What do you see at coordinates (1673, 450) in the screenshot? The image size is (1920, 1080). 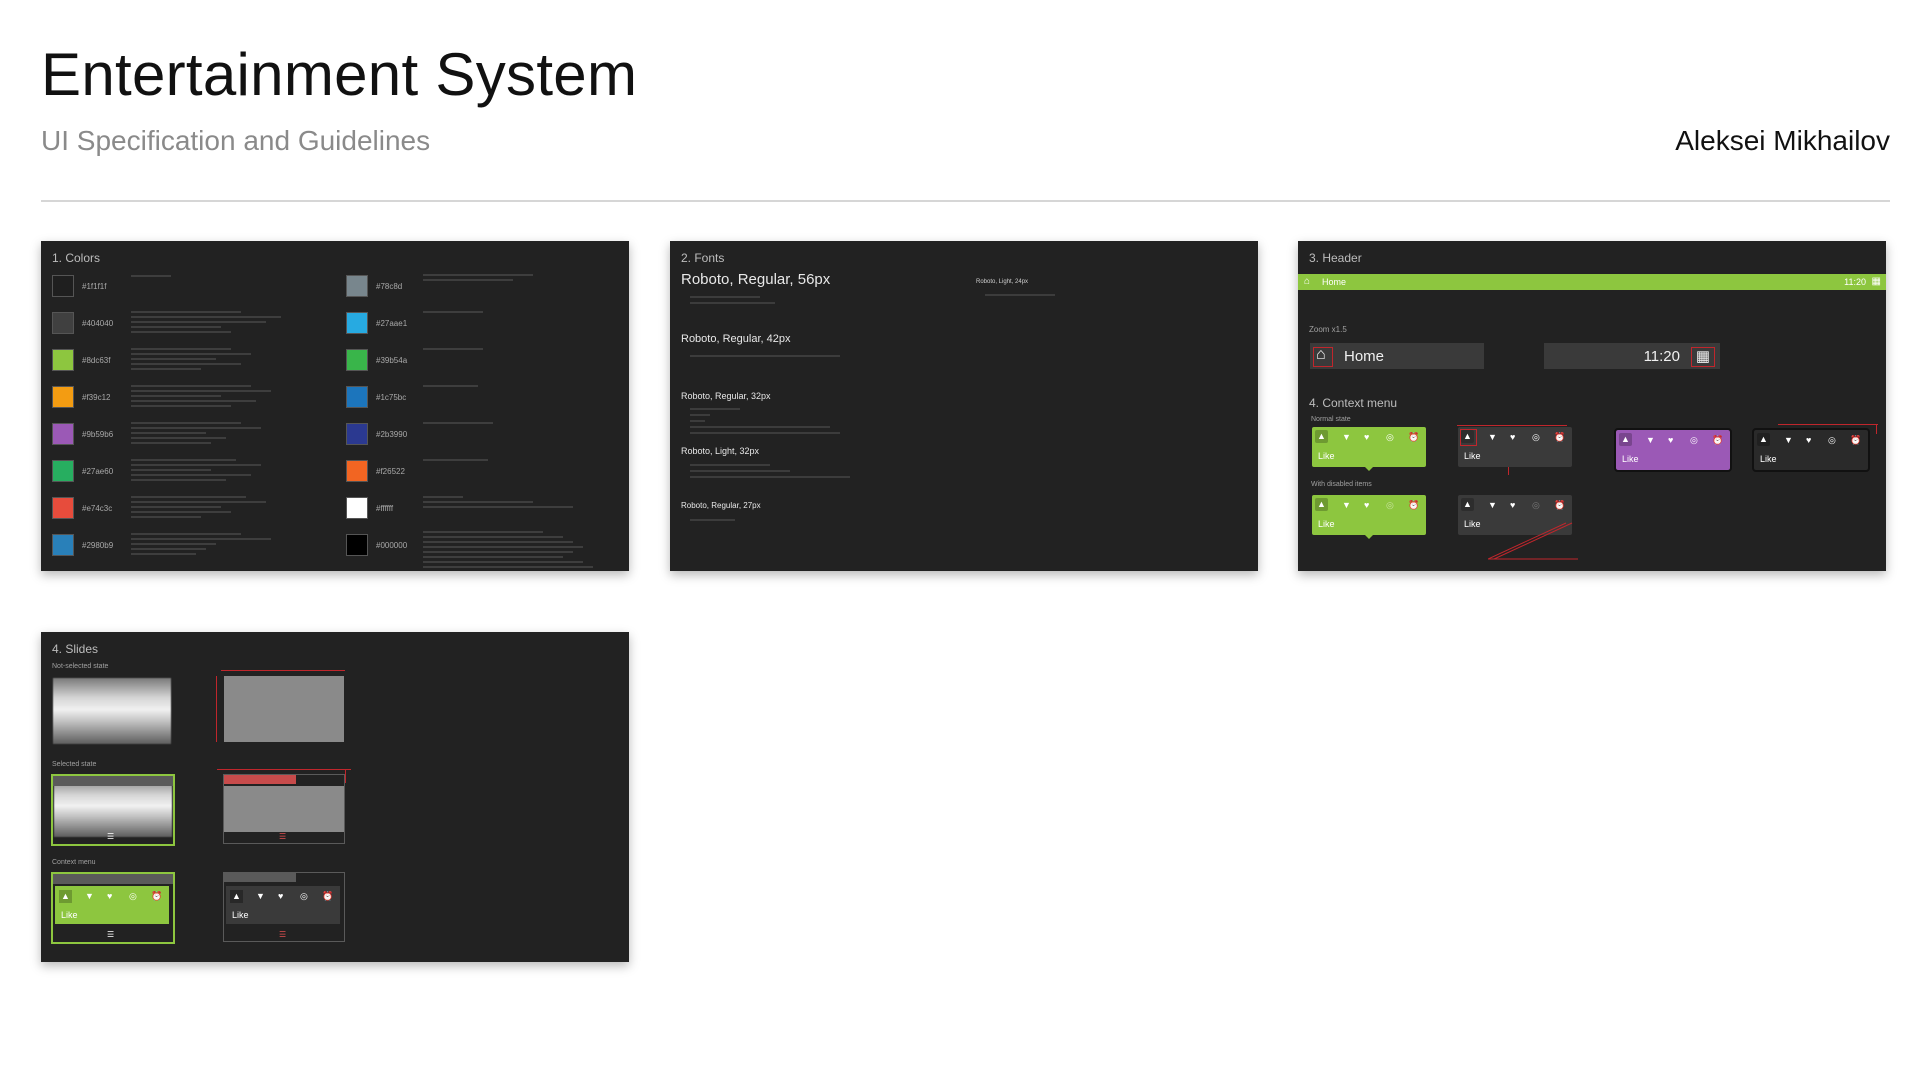 I see `context-menu-purple: ▲ ▼ ♥ ◎ ⏰ Like` at bounding box center [1673, 450].